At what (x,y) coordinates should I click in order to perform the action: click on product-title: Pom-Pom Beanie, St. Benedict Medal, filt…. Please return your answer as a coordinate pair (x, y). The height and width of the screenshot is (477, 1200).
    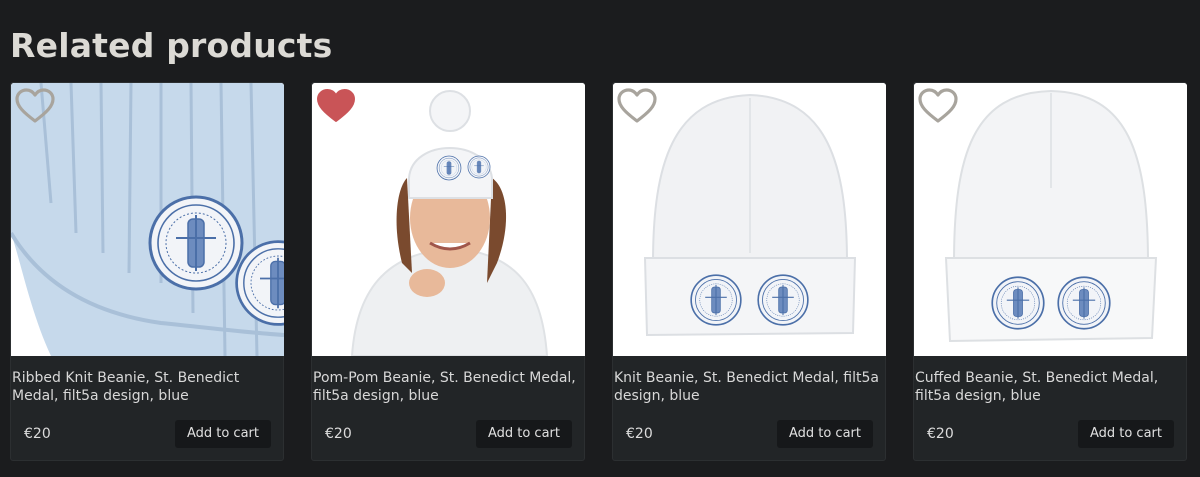
    Looking at the image, I should click on (448, 387).